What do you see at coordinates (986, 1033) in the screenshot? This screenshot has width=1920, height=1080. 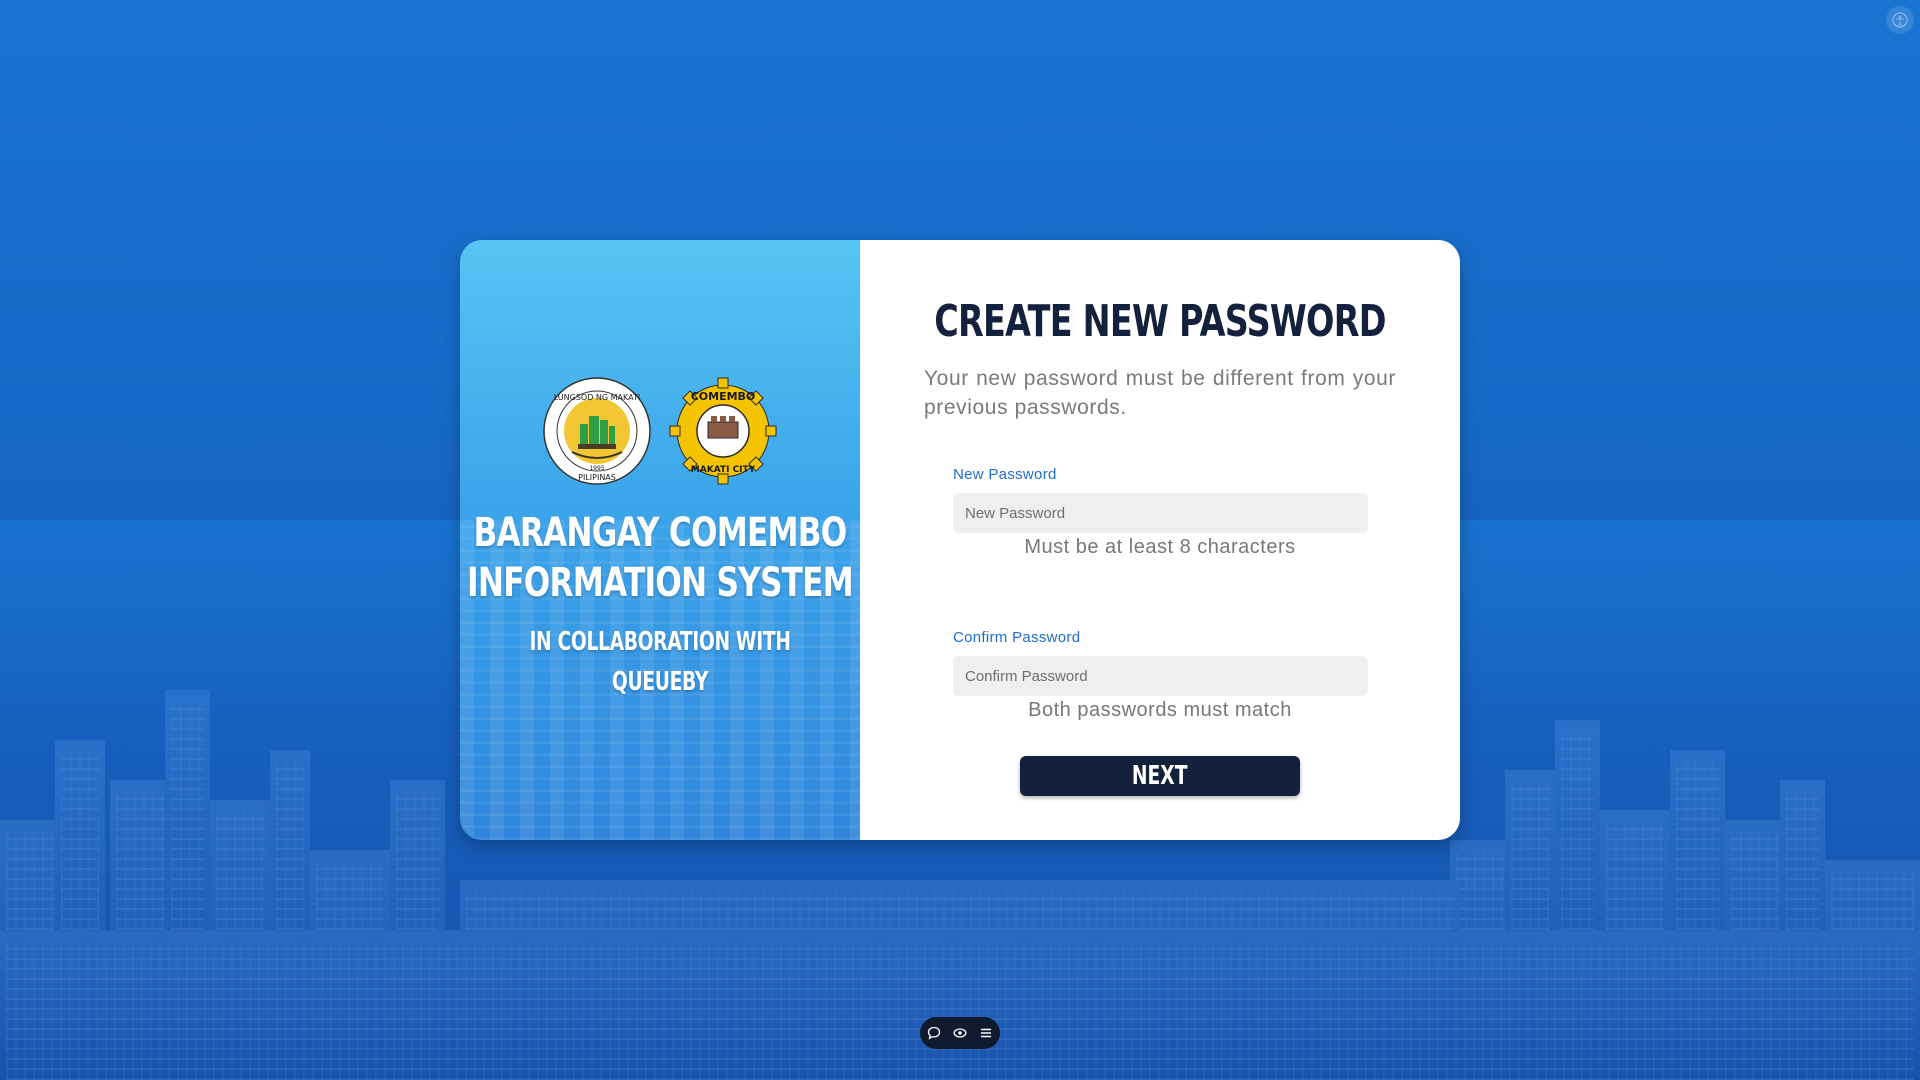 I see `menu-icon` at bounding box center [986, 1033].